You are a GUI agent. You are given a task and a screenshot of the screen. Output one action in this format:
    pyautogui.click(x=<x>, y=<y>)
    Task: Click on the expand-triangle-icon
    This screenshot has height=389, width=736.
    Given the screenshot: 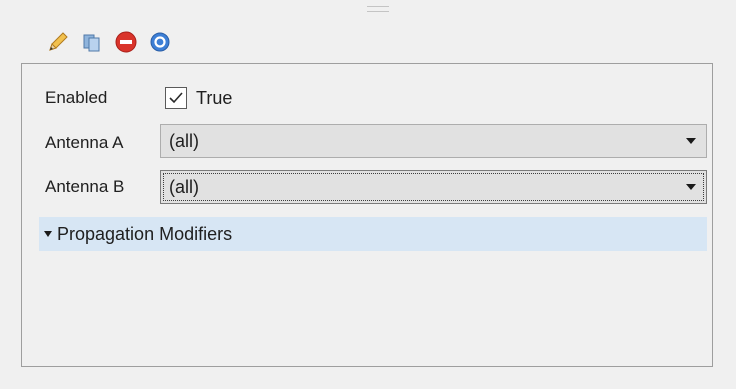 What is the action you would take?
    pyautogui.click(x=48, y=234)
    